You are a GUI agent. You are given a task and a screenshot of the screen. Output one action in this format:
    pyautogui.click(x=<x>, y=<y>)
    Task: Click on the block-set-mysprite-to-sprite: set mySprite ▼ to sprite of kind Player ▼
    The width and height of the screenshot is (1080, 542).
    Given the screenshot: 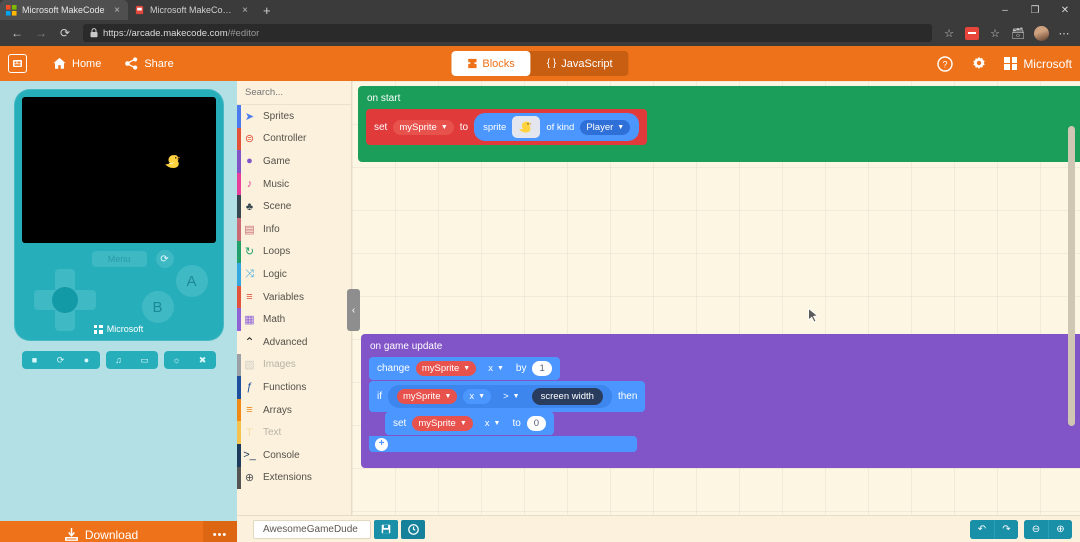 What is the action you would take?
    pyautogui.click(x=507, y=127)
    